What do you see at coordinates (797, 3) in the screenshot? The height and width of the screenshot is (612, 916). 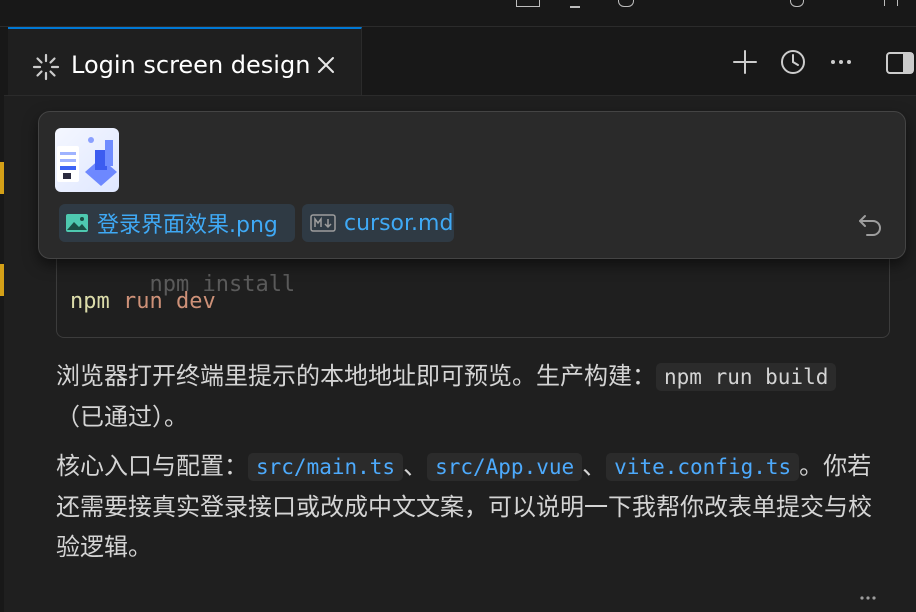 I see `account-icon` at bounding box center [797, 3].